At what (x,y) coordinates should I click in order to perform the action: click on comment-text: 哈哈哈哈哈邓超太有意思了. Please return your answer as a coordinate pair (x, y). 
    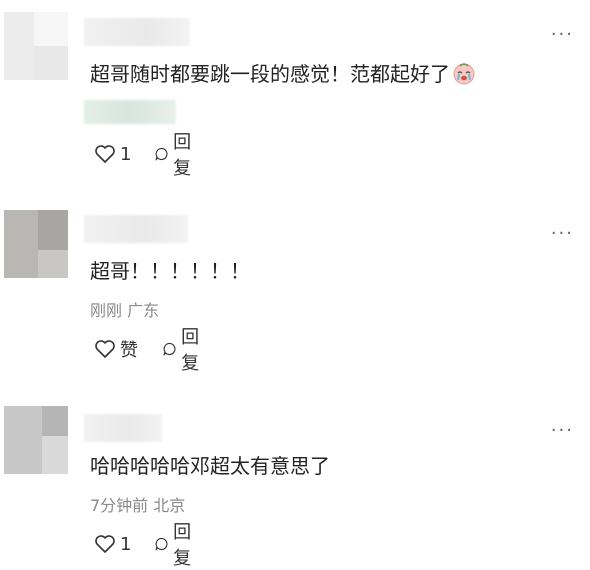
    Looking at the image, I should click on (210, 466).